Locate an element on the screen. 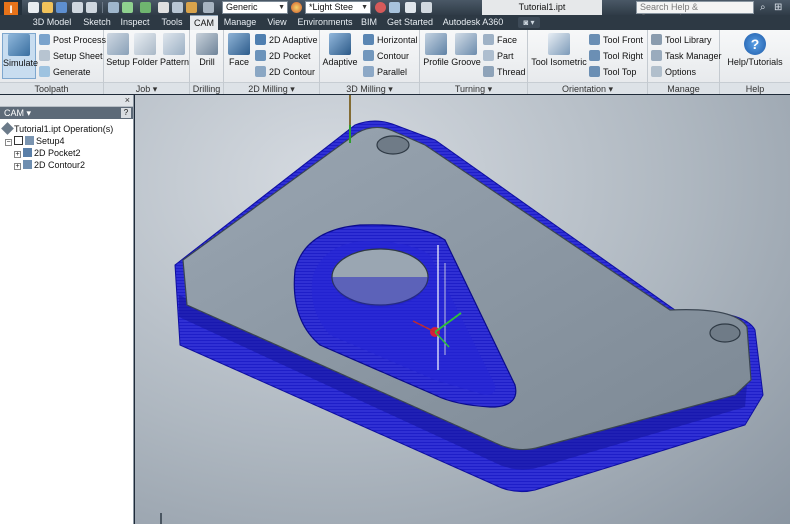 This screenshot has width=790, height=524. group-label-toolpath: Toolpath is located at coordinates (51, 88).